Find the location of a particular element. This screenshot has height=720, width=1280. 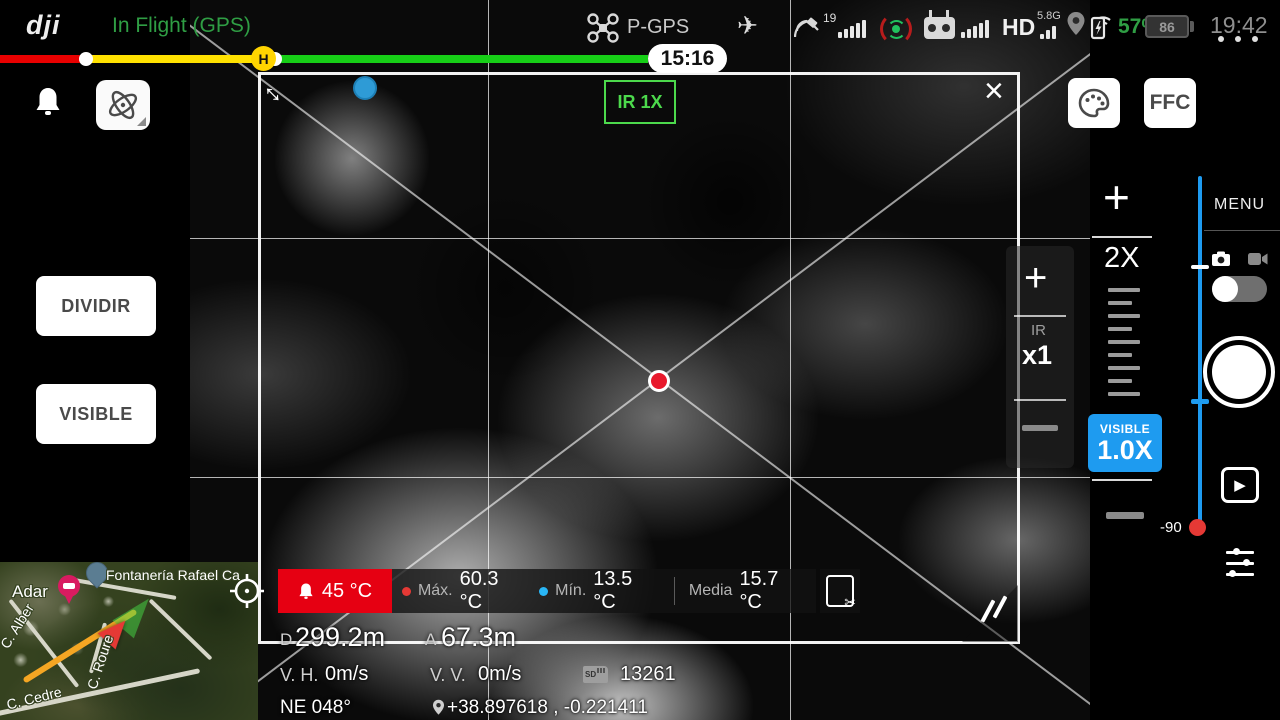

menu-button: MENU is located at coordinates (1239, 205).